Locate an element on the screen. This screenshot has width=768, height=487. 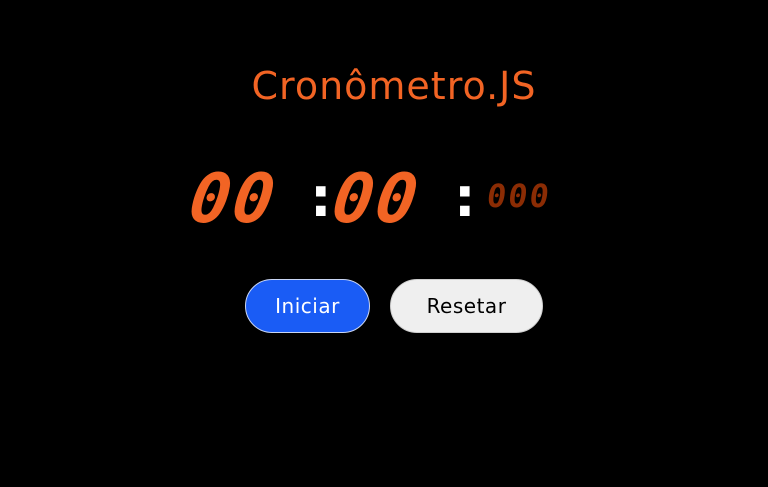
controls: Iniciar Resetar is located at coordinates (400, 307).